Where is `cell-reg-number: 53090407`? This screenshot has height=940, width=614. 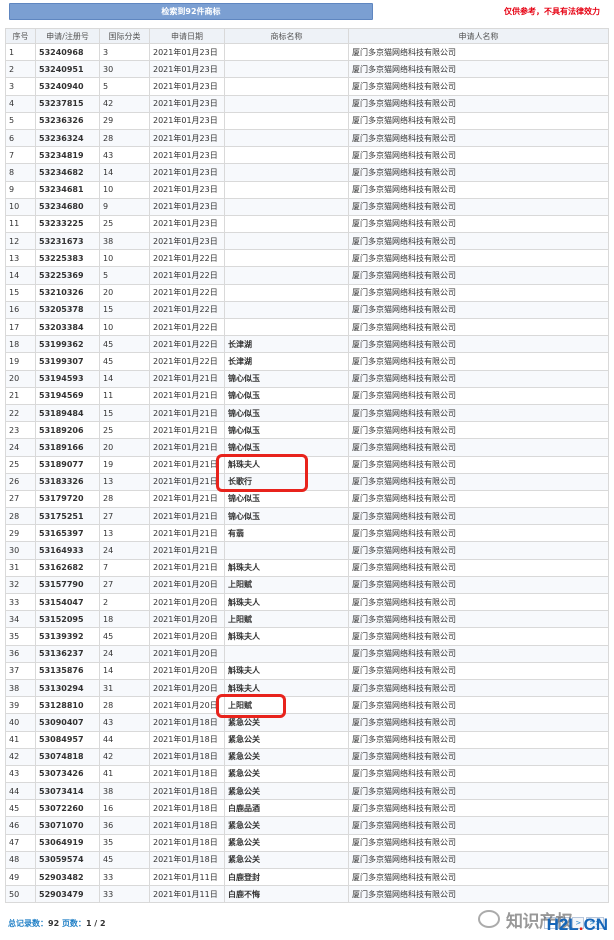 cell-reg-number: 53090407 is located at coordinates (67, 722).